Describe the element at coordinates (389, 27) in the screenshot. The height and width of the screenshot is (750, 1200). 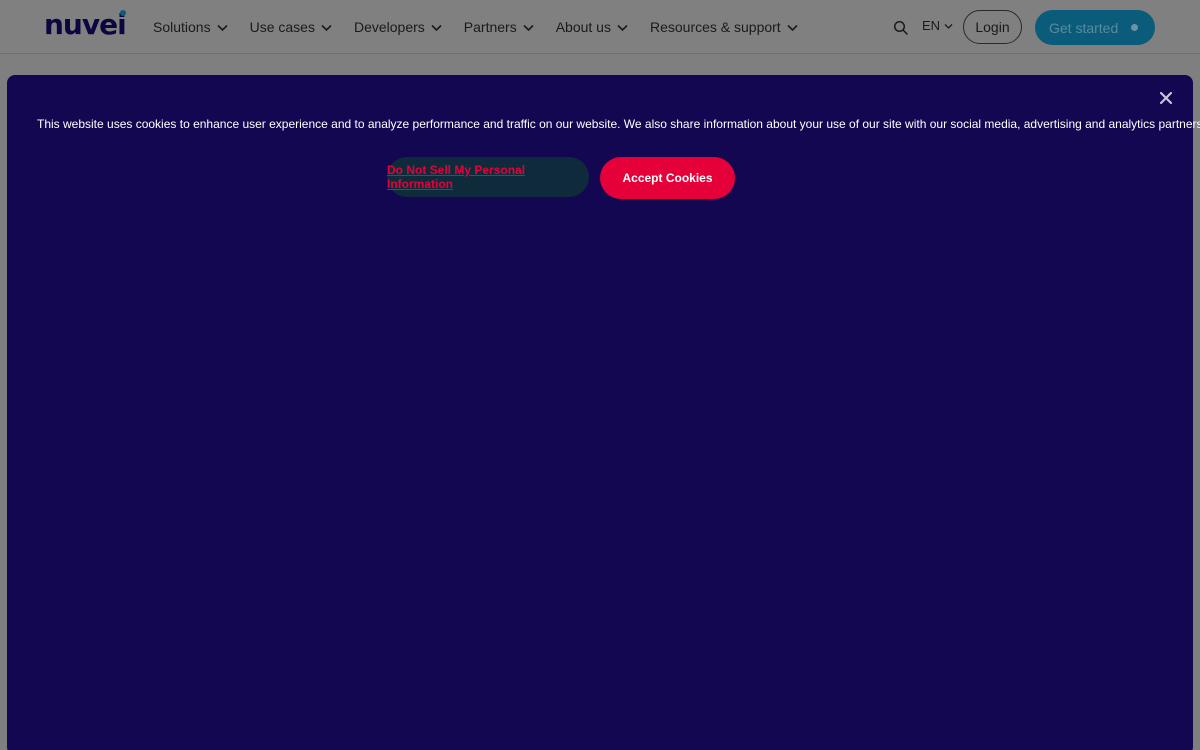
I see `nav-label: Developers` at that location.